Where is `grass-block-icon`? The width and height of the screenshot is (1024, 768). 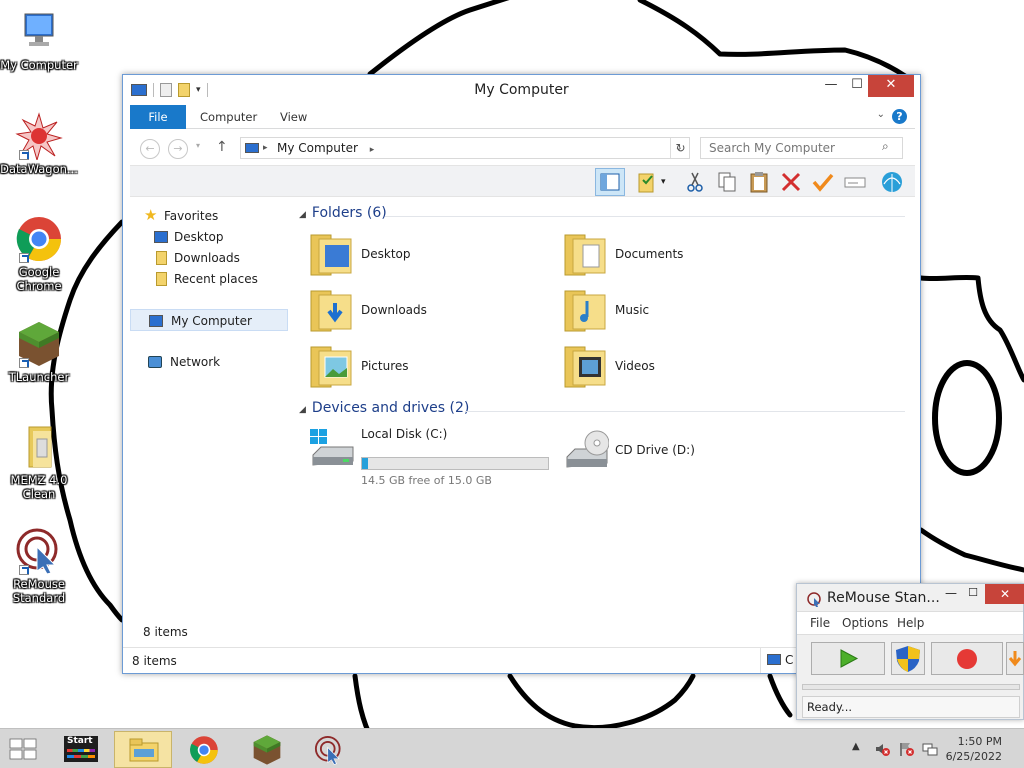
grass-block-icon is located at coordinates (39, 344).